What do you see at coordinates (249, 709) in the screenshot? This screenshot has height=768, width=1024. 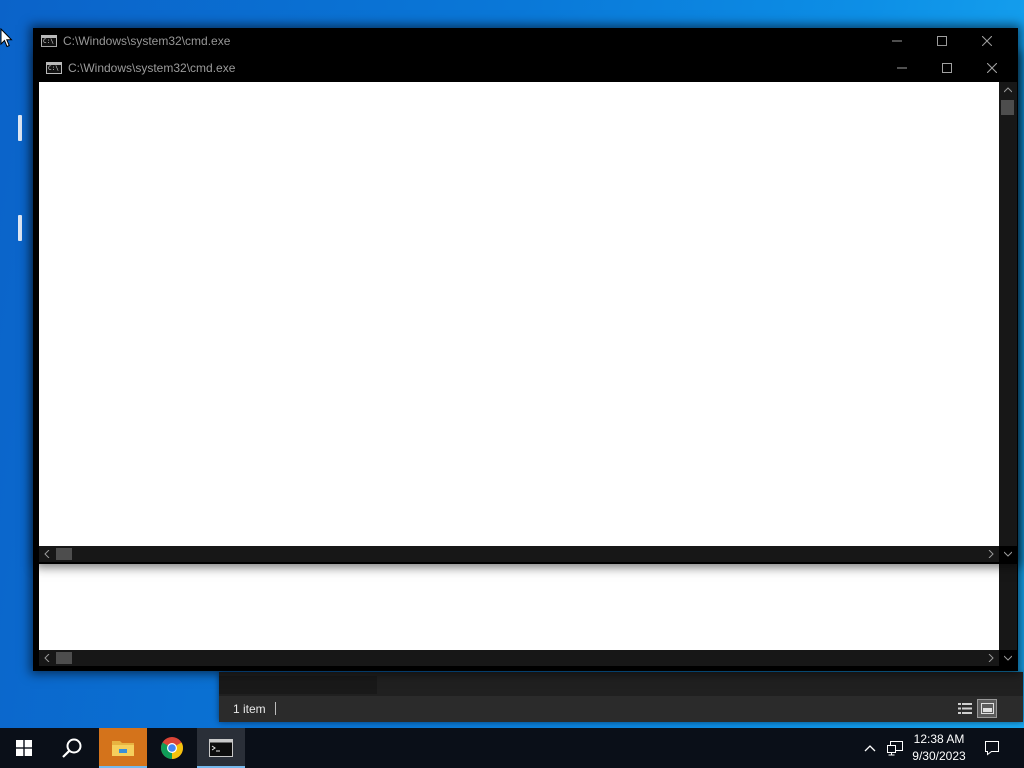 I see `item-count: 1 item` at bounding box center [249, 709].